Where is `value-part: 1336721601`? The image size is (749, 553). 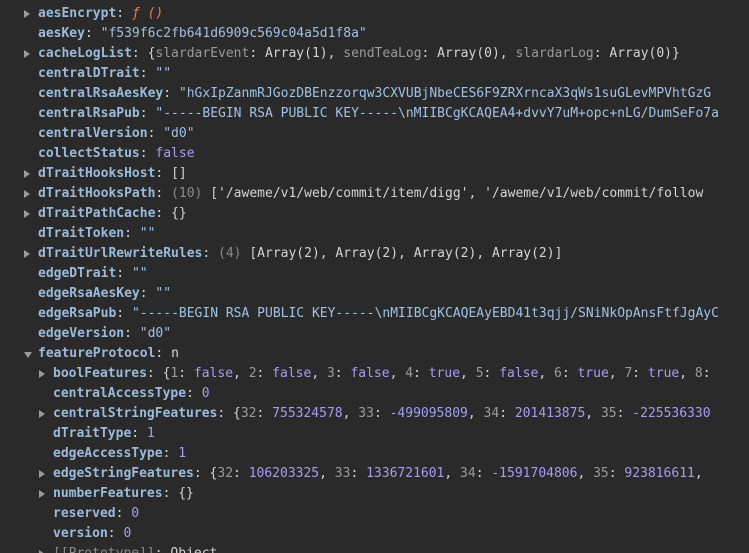 value-part: 1336721601 is located at coordinates (405, 473).